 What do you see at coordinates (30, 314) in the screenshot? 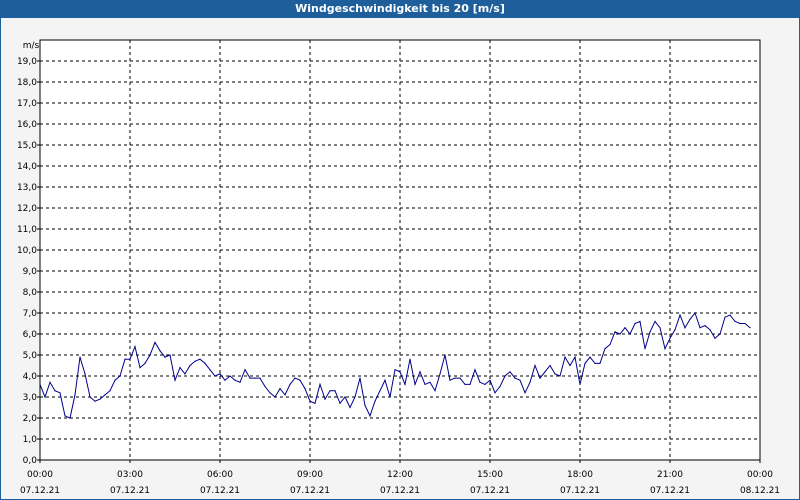
I see `y-tick-label: 7,0` at bounding box center [30, 314].